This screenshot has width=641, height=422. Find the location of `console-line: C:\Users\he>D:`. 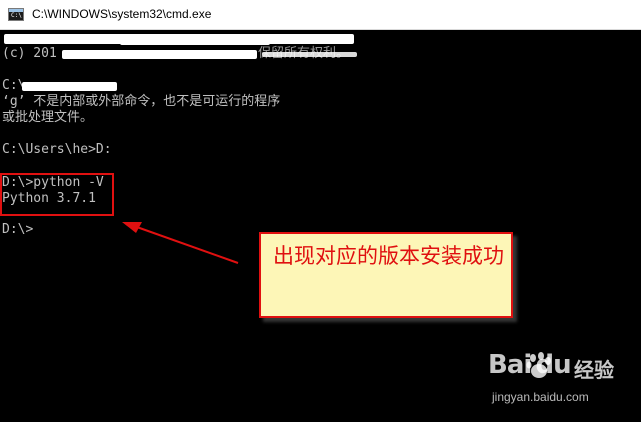

console-line: C:\Users\he>D: is located at coordinates (57, 149).